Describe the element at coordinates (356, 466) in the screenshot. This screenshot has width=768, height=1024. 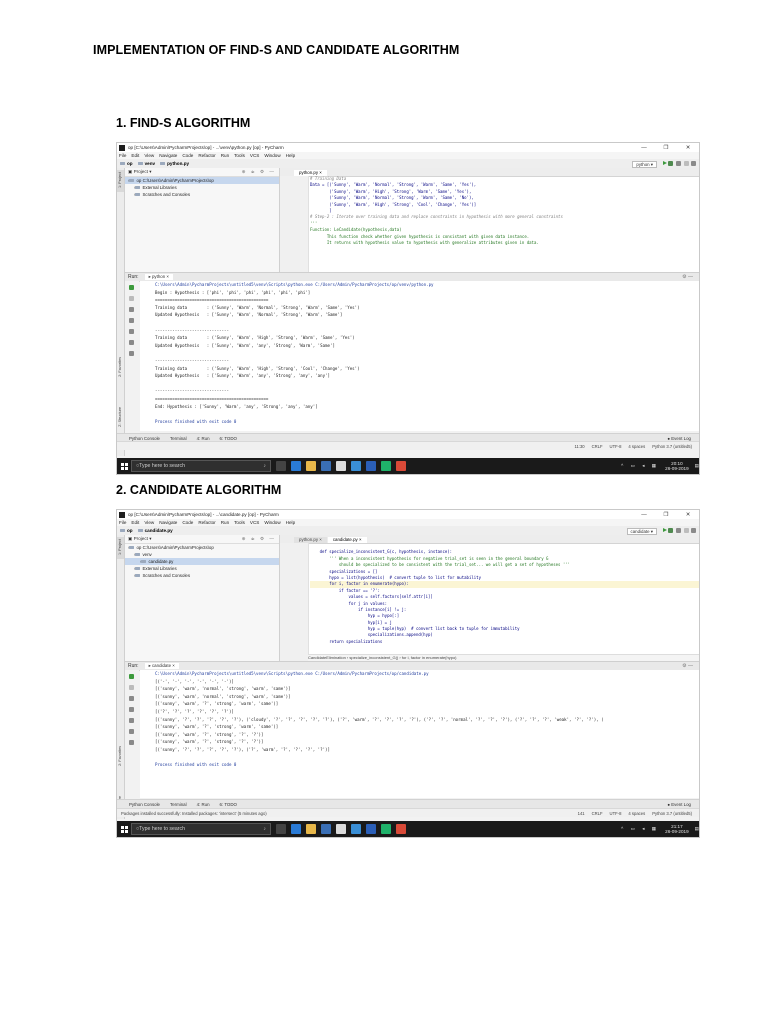
I see `app-icon` at that location.